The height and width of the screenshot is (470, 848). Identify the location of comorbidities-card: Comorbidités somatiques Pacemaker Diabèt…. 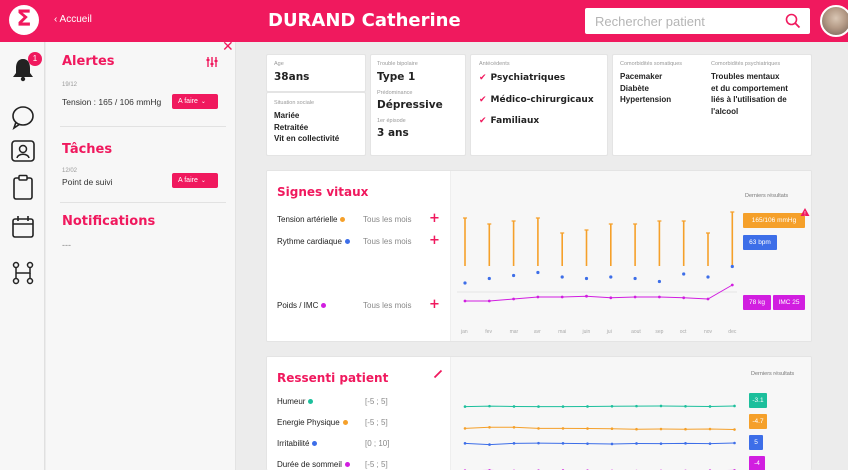
(712, 105).